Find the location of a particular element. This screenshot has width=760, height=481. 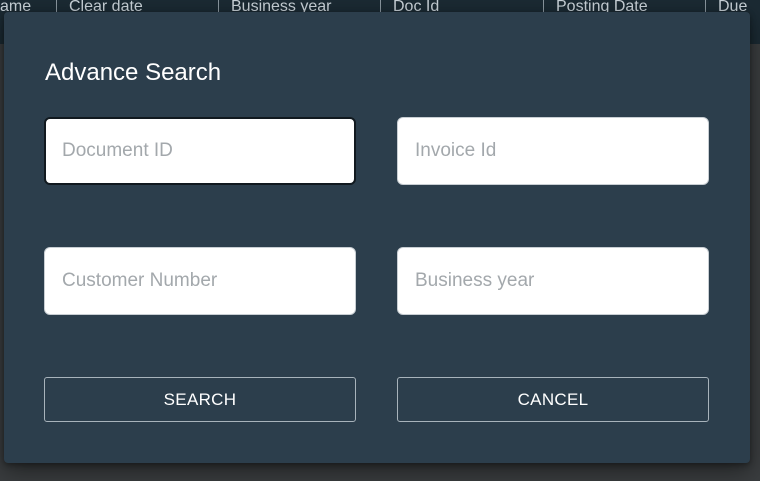

dialog-title: Advance Search is located at coordinates (133, 72).